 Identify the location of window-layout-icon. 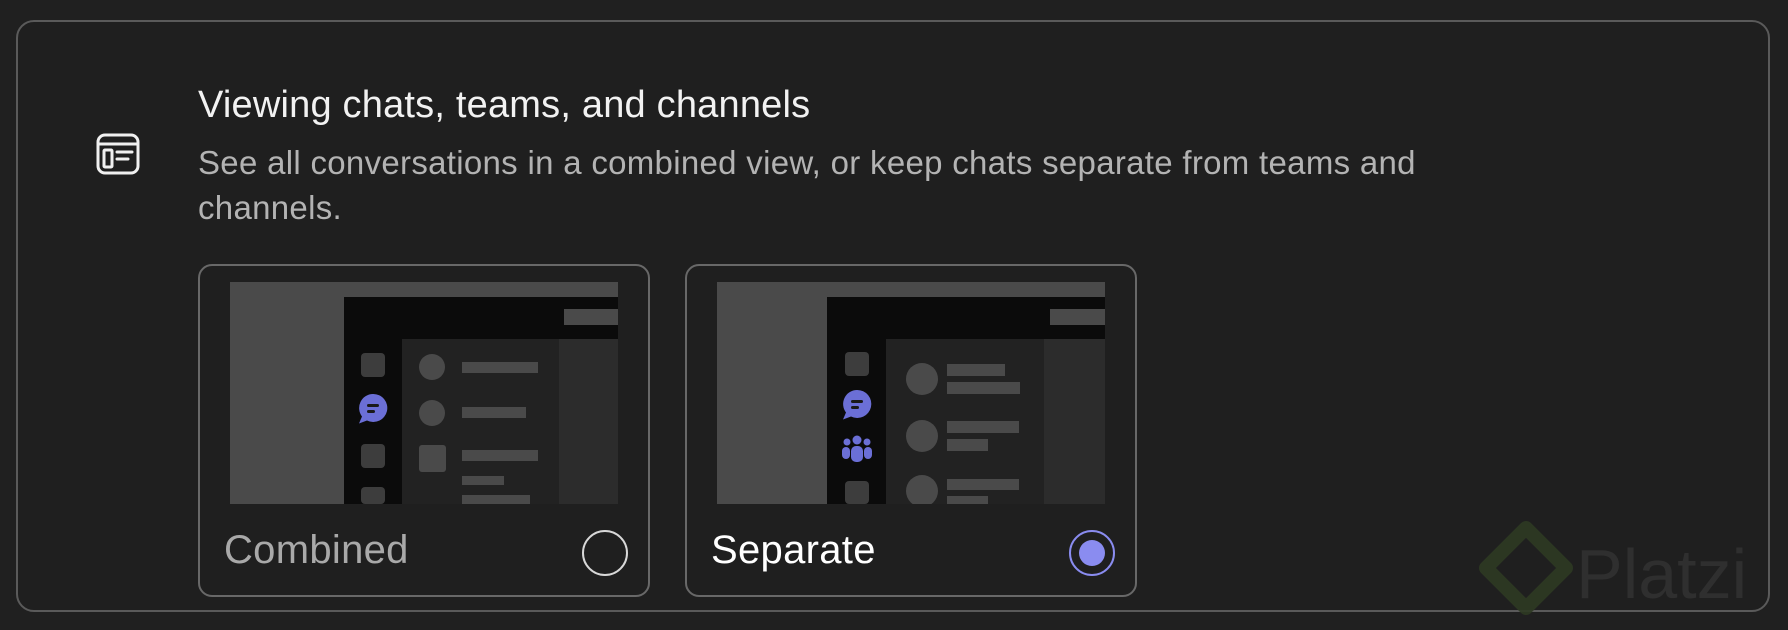
(118, 154).